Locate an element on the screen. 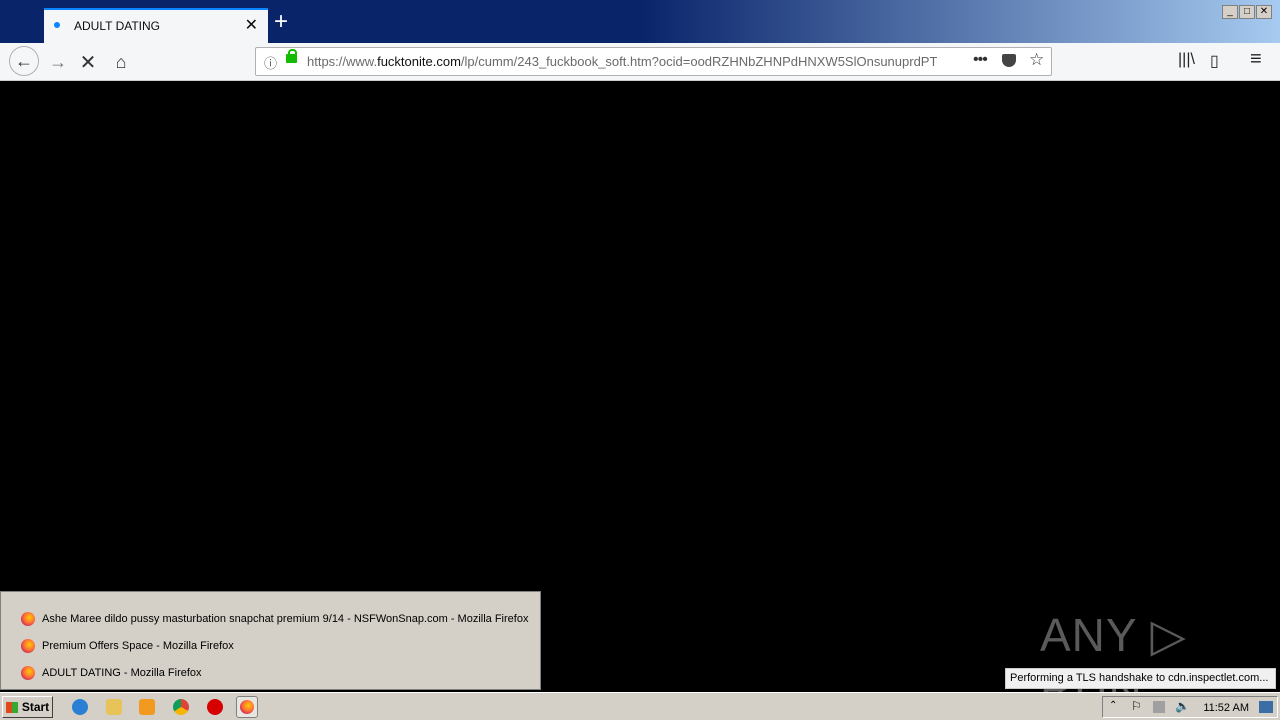 This screenshot has width=1280, height=720. tab-adult-dating: ADULT DATING ✕ is located at coordinates (156, 25).